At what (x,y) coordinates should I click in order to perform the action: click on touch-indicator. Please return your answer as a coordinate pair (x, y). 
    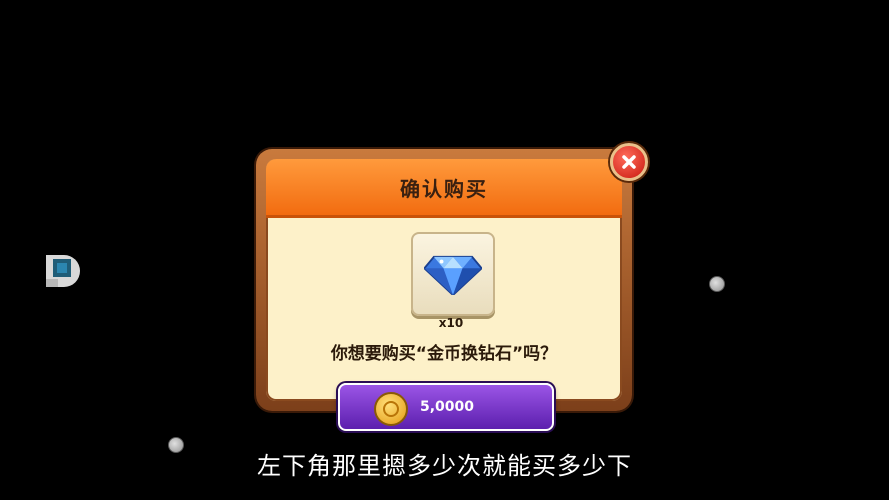
    Looking at the image, I should click on (717, 284).